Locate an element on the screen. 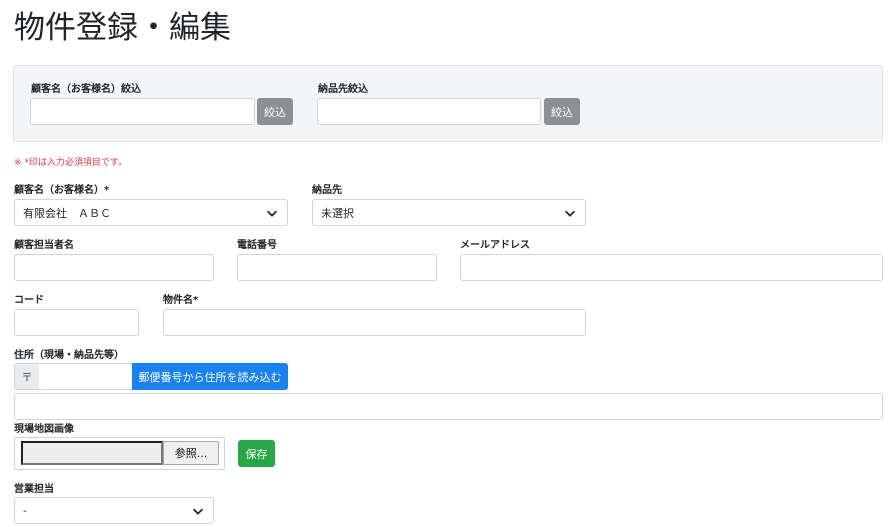 This screenshot has height=527, width=892. customer-filter-input is located at coordinates (142, 111).